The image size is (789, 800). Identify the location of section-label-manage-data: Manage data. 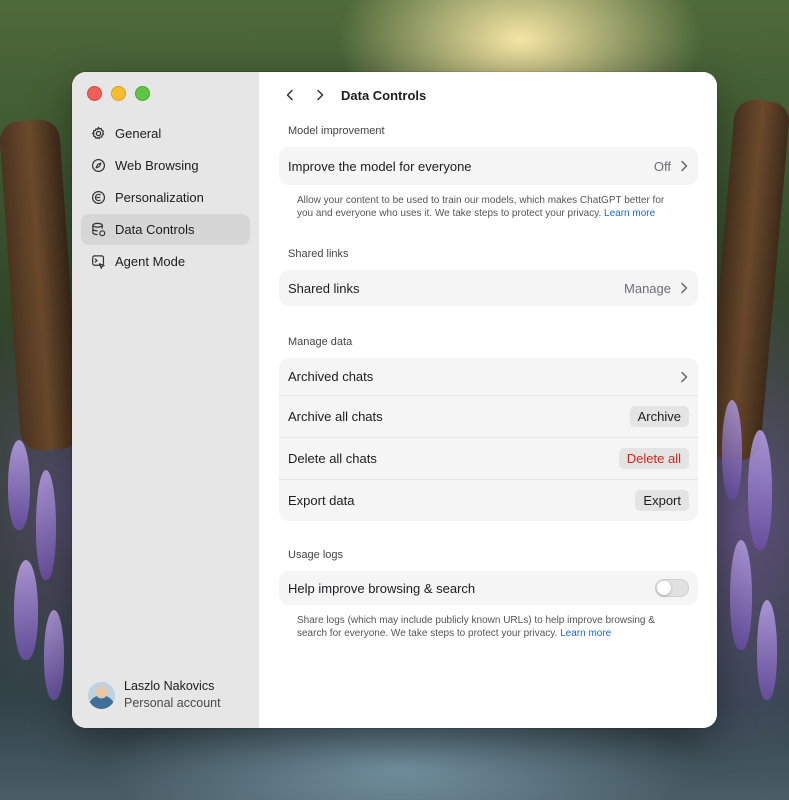
(320, 342).